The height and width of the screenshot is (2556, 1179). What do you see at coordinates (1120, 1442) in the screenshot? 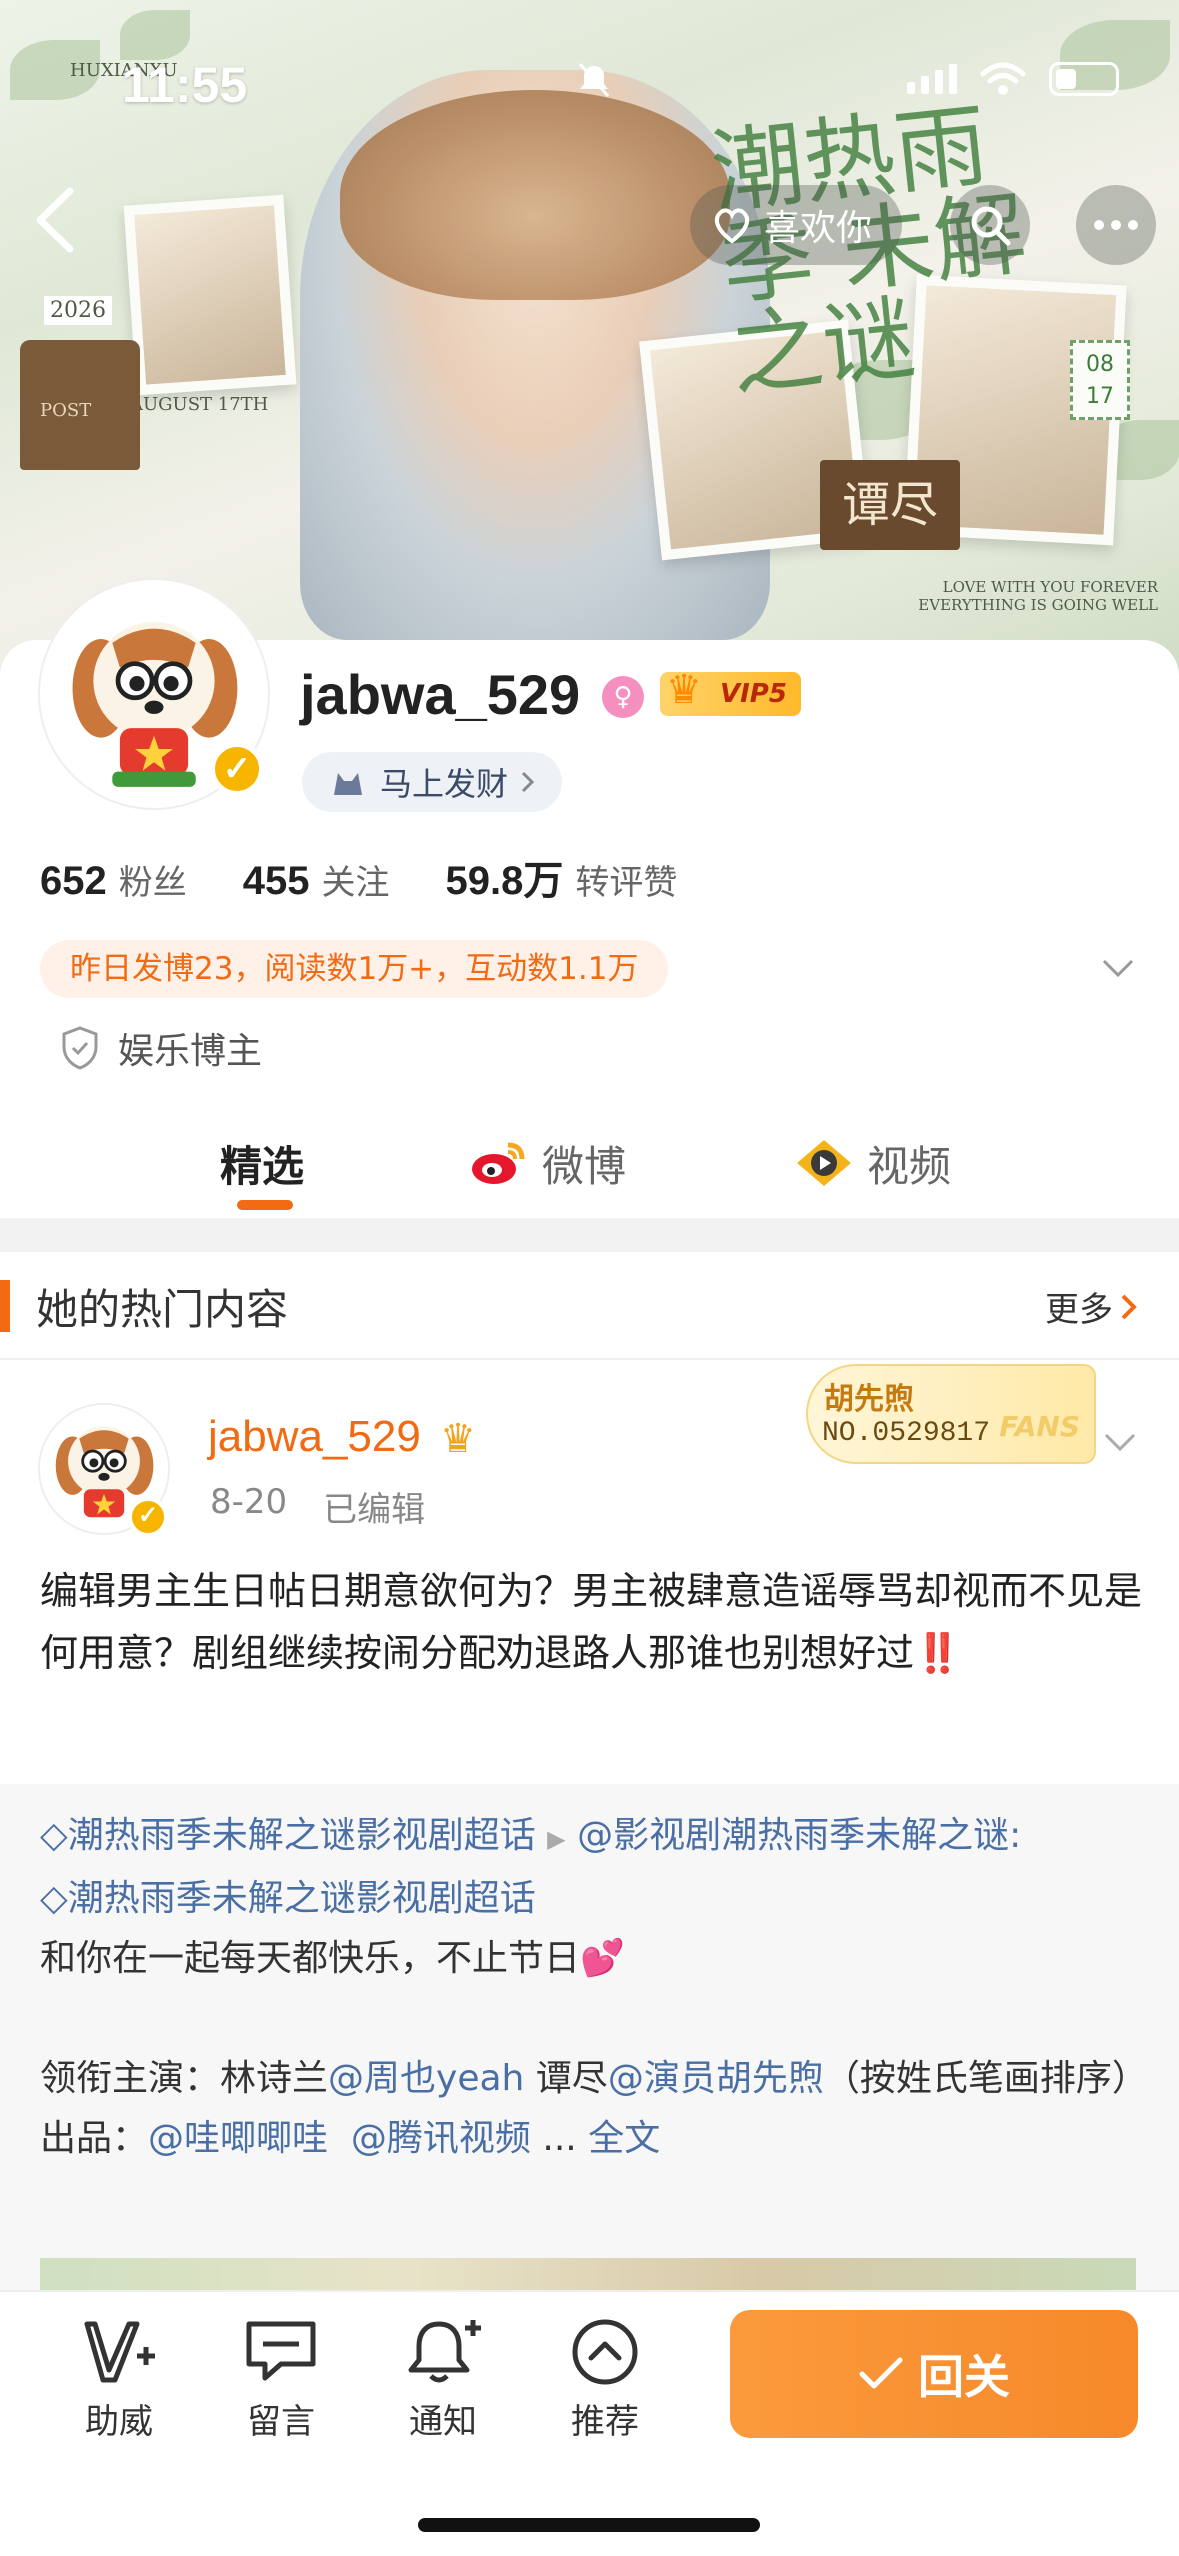
I see `post-menu-chevron-icon` at bounding box center [1120, 1442].